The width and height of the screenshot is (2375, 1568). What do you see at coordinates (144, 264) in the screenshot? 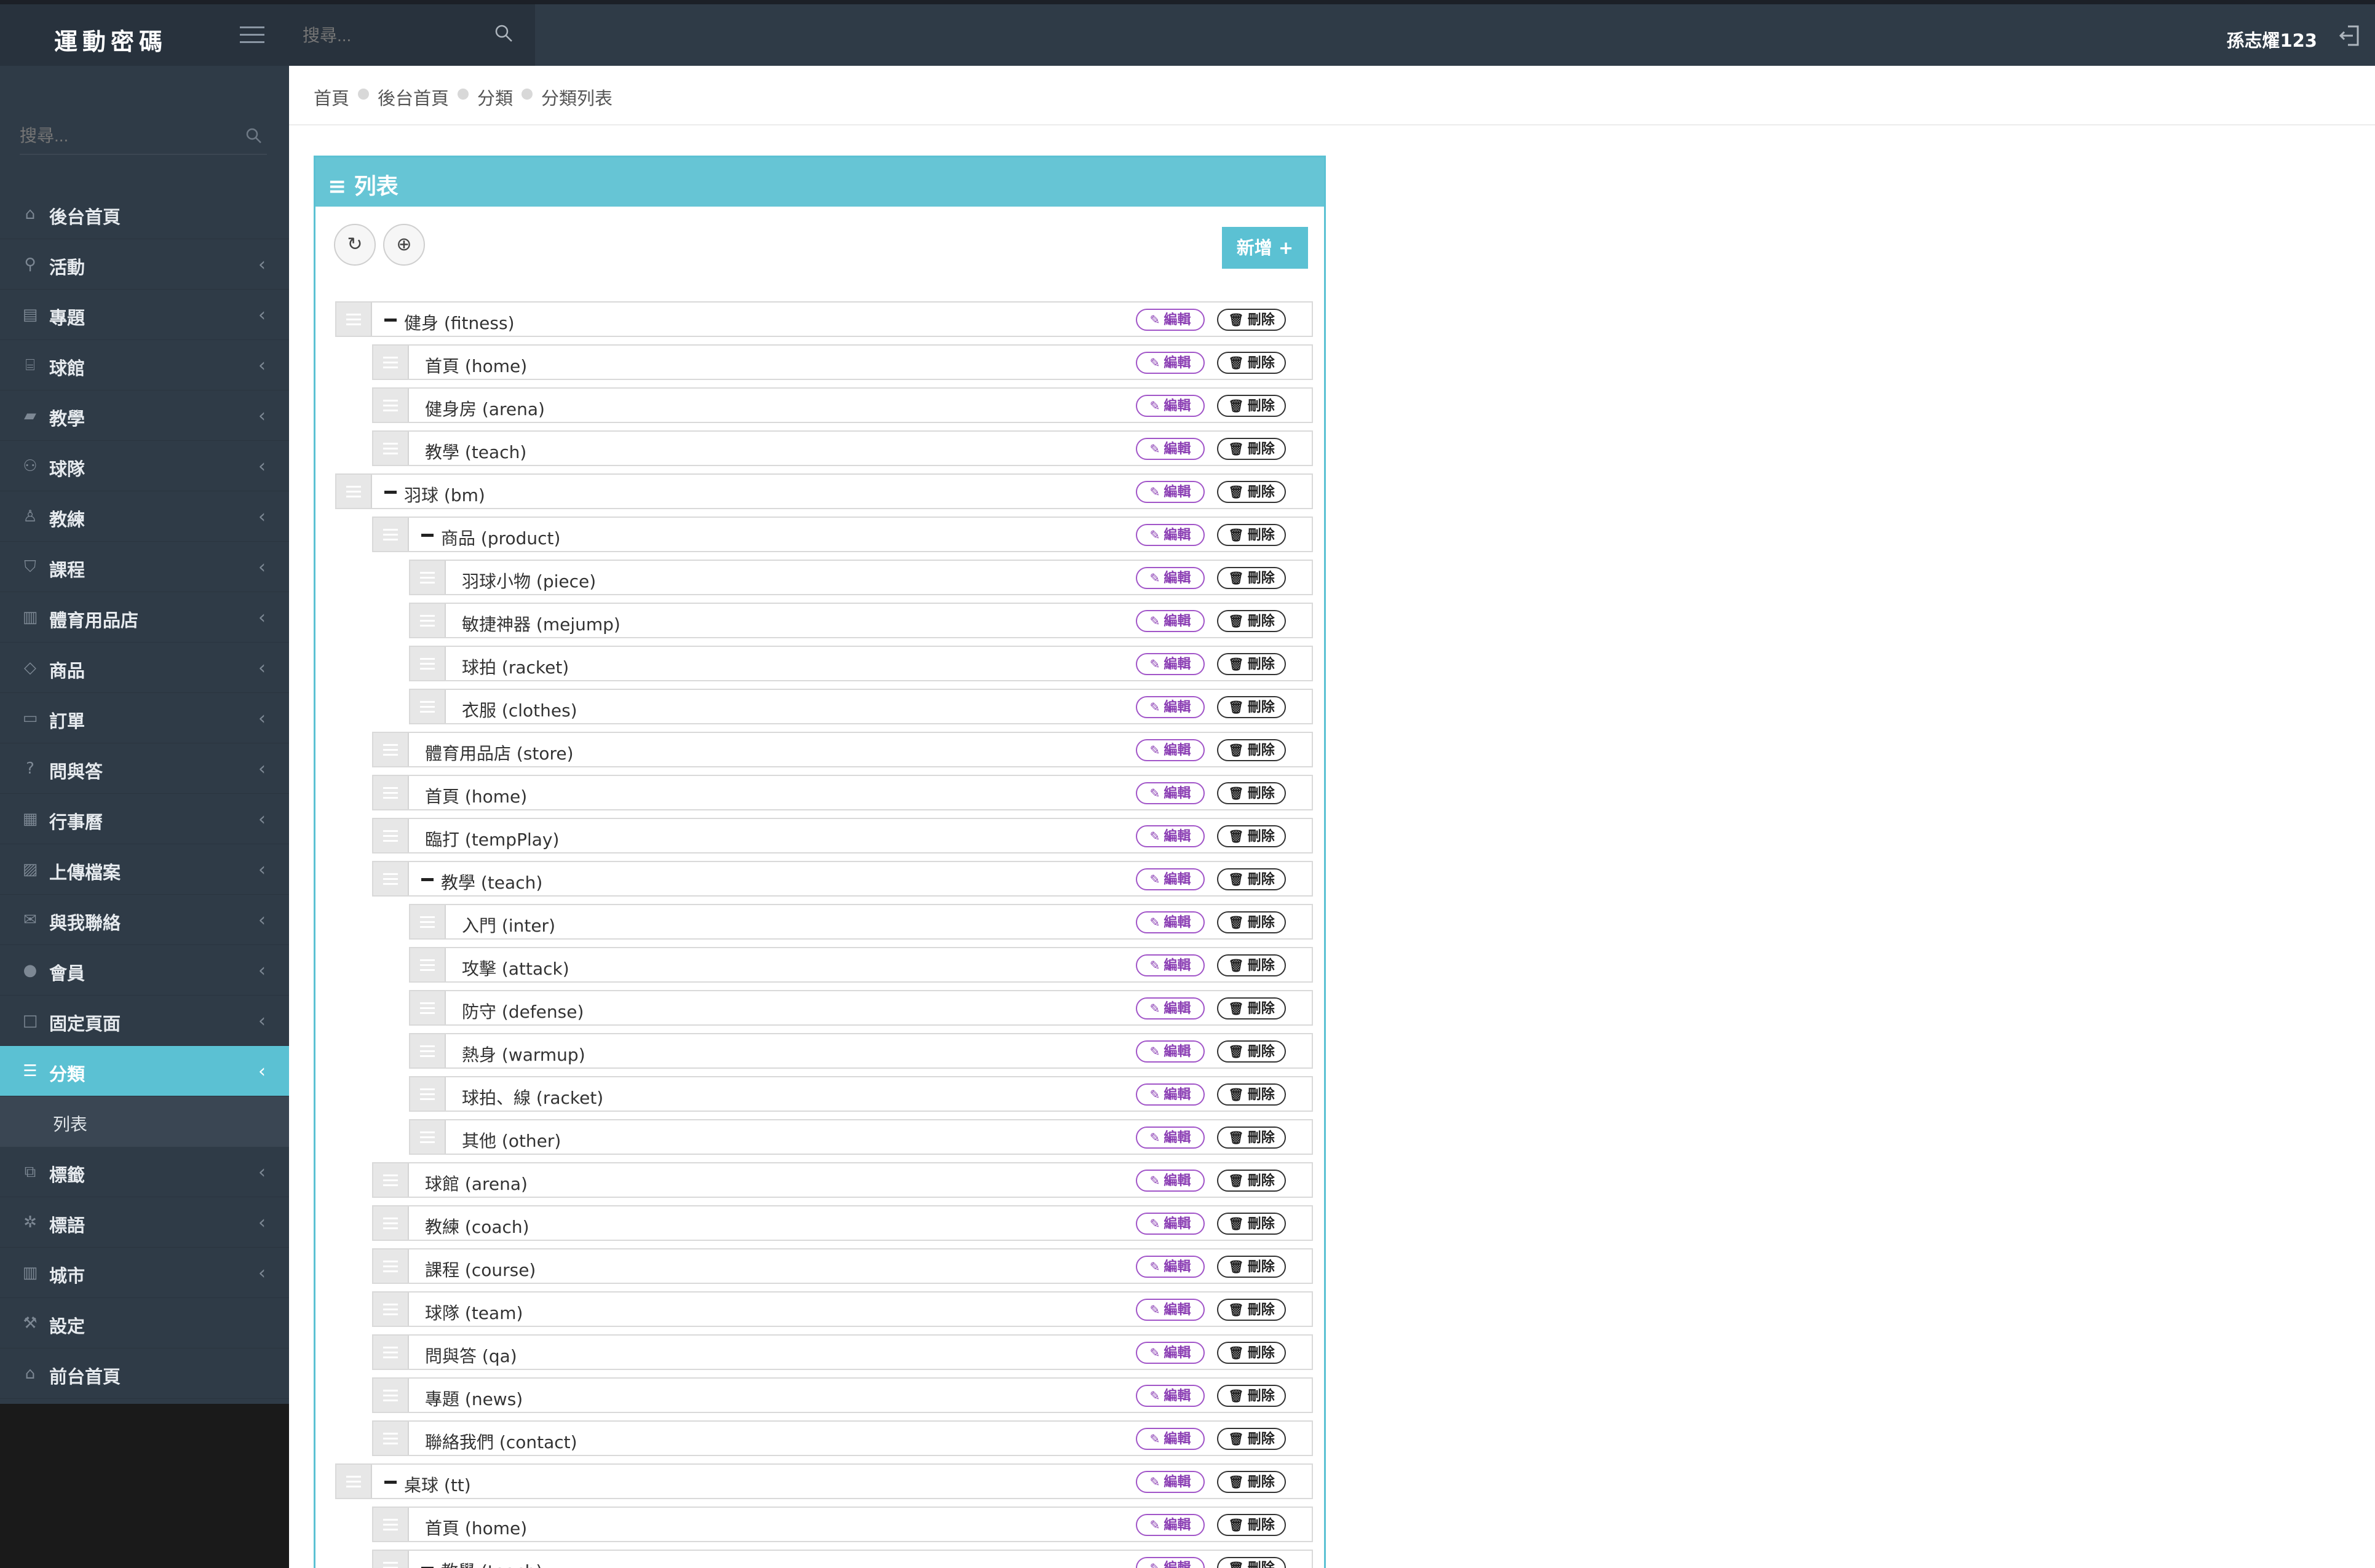
I see `sidebar-item: ⚲ 活動 ‹` at bounding box center [144, 264].